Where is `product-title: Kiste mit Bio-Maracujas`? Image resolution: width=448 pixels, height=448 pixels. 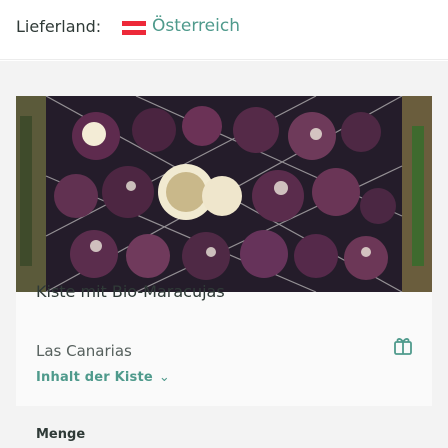
product-title: Kiste mit Bio-Maracujas is located at coordinates (130, 291).